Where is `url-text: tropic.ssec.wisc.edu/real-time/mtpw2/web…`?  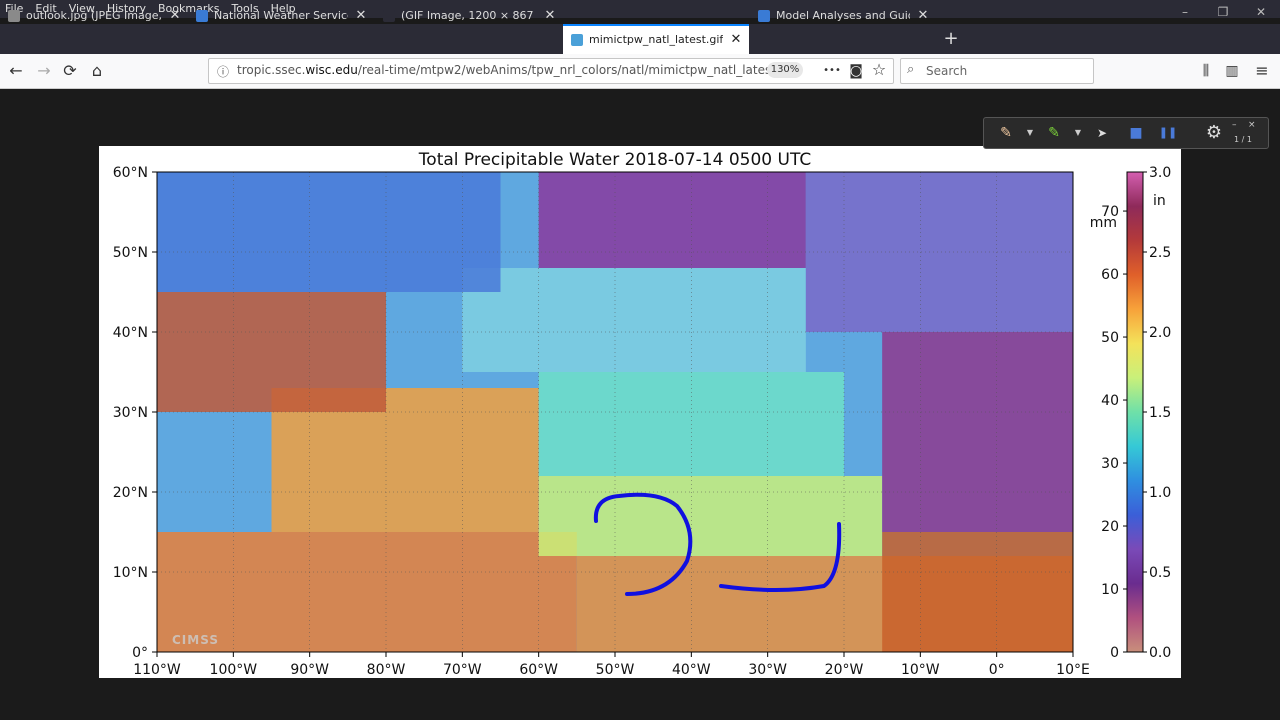
url-text: tropic.ssec.wisc.edu/real-time/mtpw2/web… is located at coordinates (516, 70).